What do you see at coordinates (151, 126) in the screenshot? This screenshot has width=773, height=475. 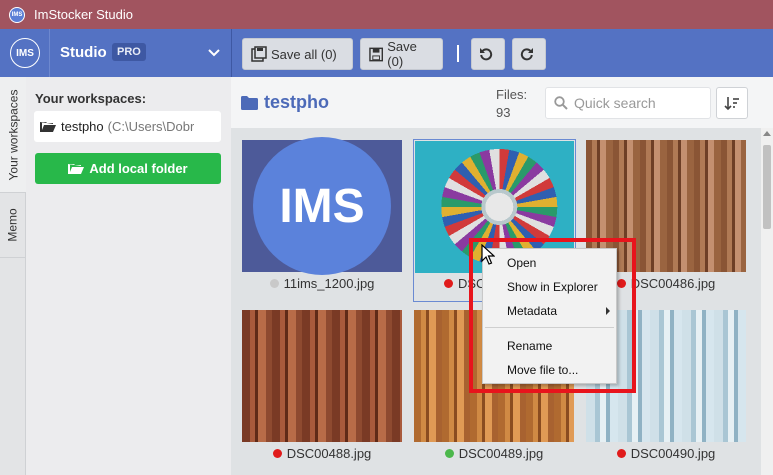 I see `workspace-path: (C:\Users\Dobr` at bounding box center [151, 126].